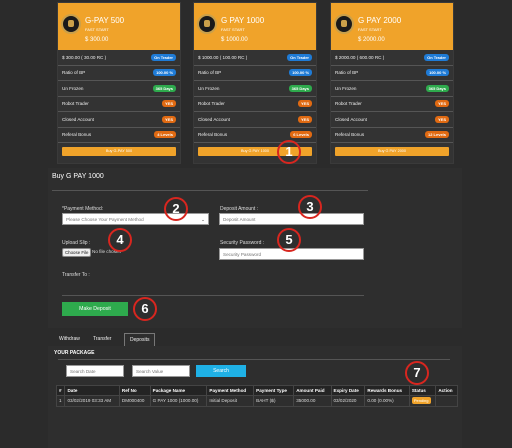 The height and width of the screenshot is (448, 512). What do you see at coordinates (255, 58) in the screenshot?
I see `card-row: $ 1000.00 ( 100.00 RC ) On Trader` at bounding box center [255, 58].